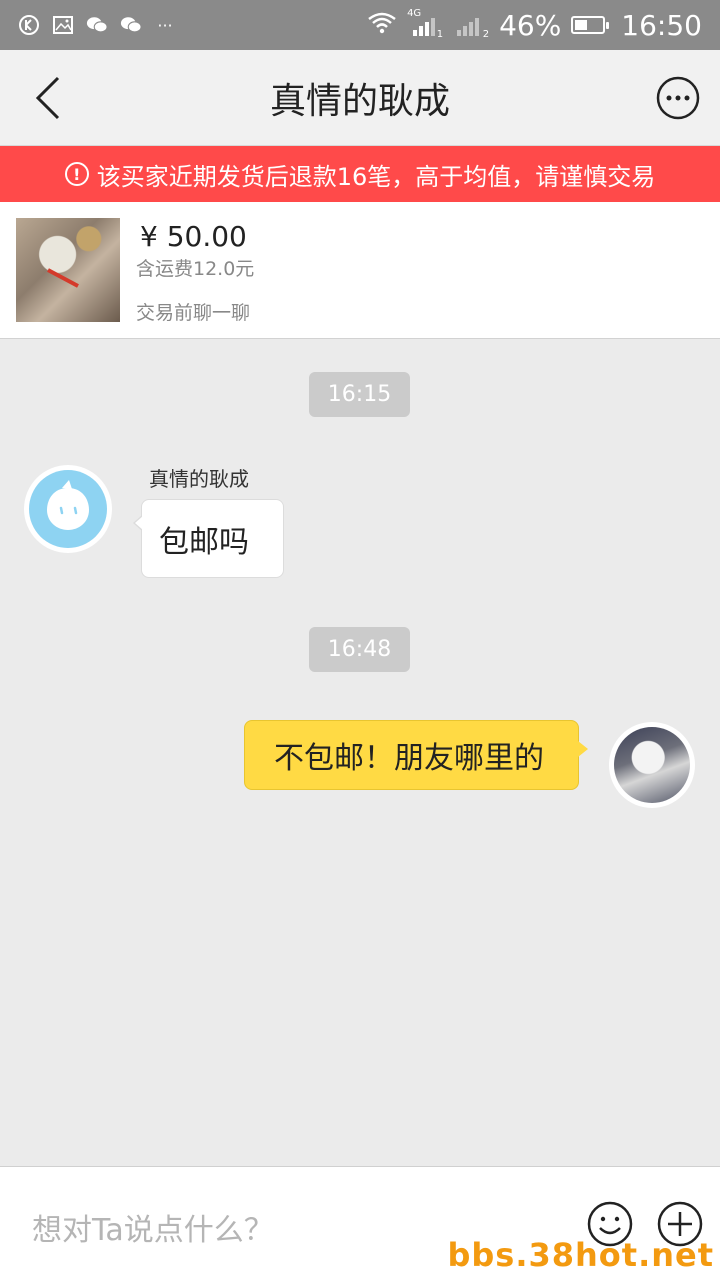  Describe the element at coordinates (153, 1227) in the screenshot. I see `message-input: 想对Ta说点什么？` at that location.